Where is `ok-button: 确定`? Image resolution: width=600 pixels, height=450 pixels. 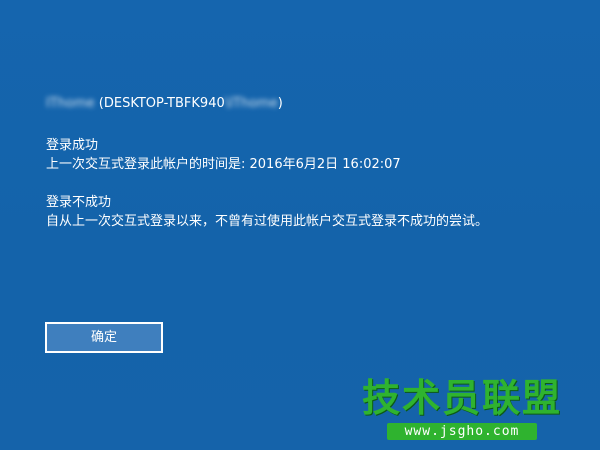 ok-button: 确定 is located at coordinates (104, 337).